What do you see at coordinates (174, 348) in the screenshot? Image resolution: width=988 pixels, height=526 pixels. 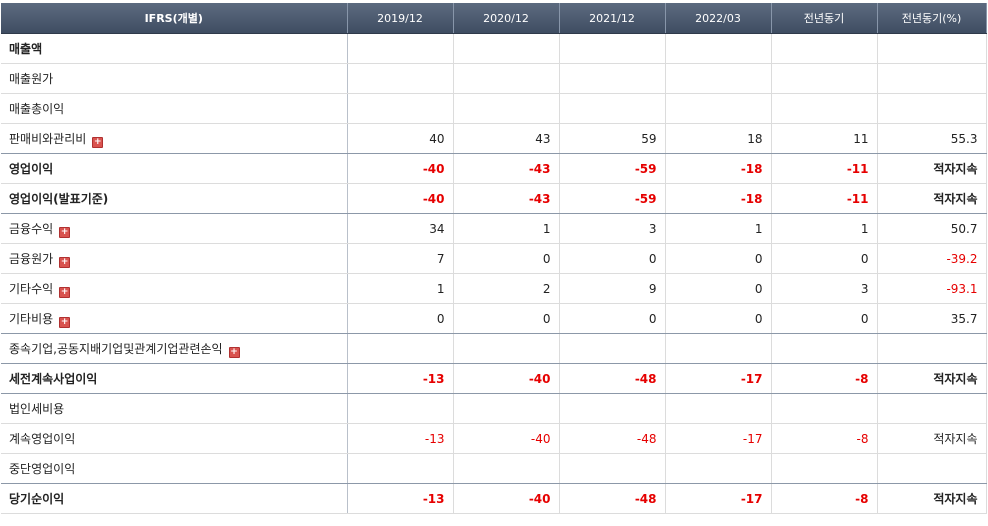 I see `row-label: 종속기업,공동지배기업및관계기업관련손익 +` at bounding box center [174, 348].